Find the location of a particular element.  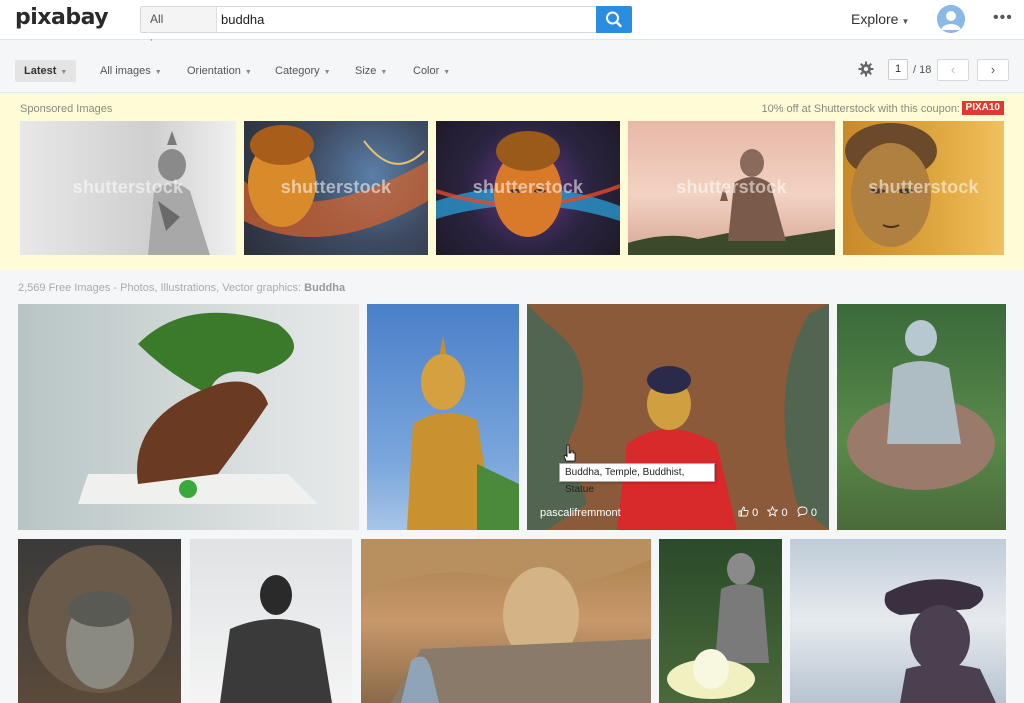

size-dropdown: Size ▼ is located at coordinates (371, 71).